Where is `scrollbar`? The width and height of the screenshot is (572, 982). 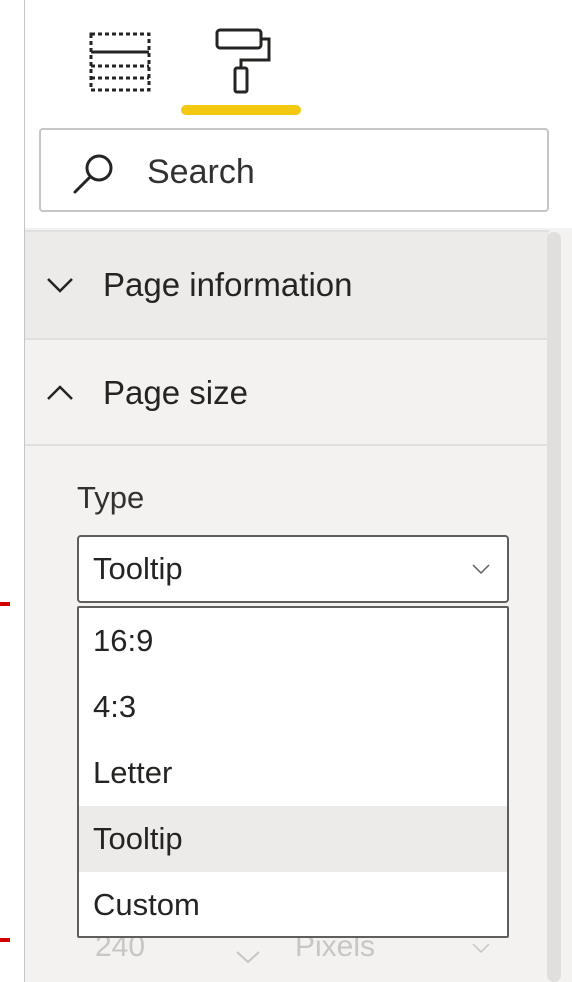 scrollbar is located at coordinates (554, 607).